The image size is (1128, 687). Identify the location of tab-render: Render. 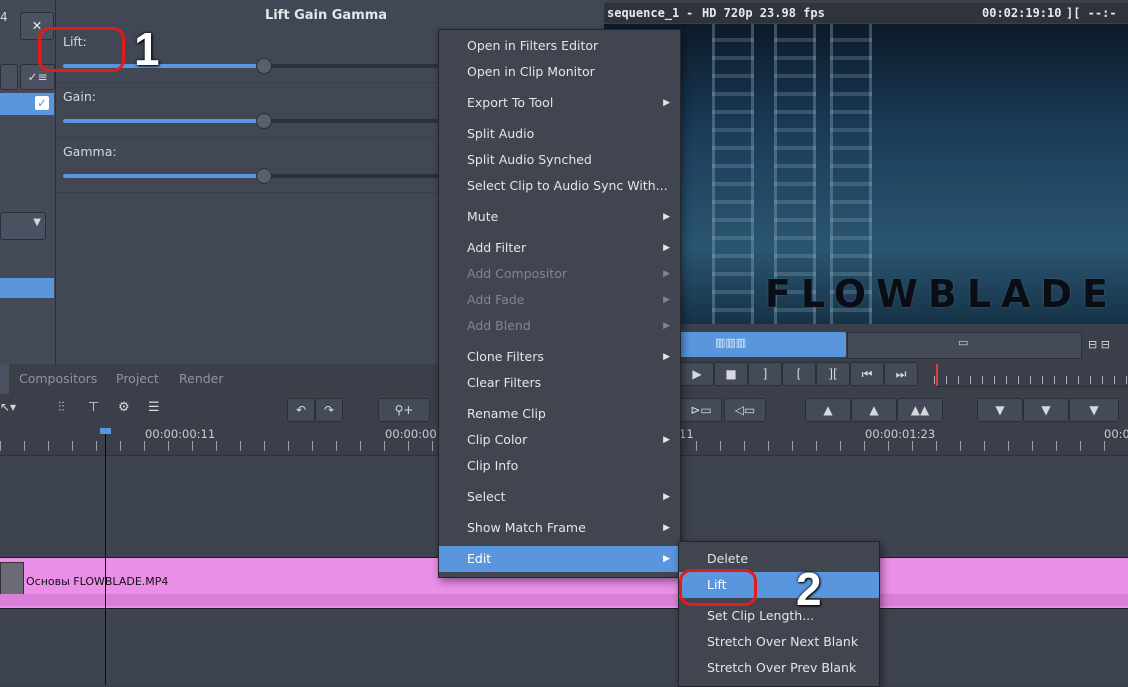
(201, 378).